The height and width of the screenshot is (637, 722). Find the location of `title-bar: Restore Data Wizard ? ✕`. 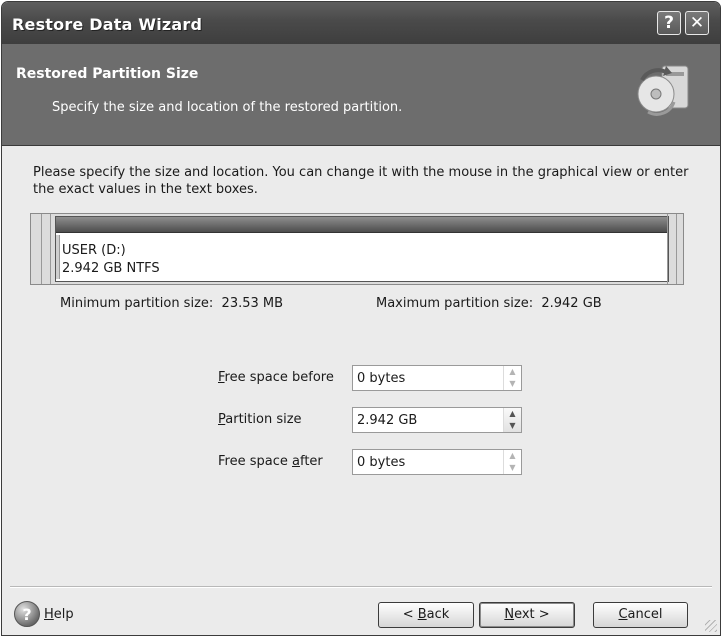

title-bar: Restore Data Wizard ? ✕ is located at coordinates (361, 23).